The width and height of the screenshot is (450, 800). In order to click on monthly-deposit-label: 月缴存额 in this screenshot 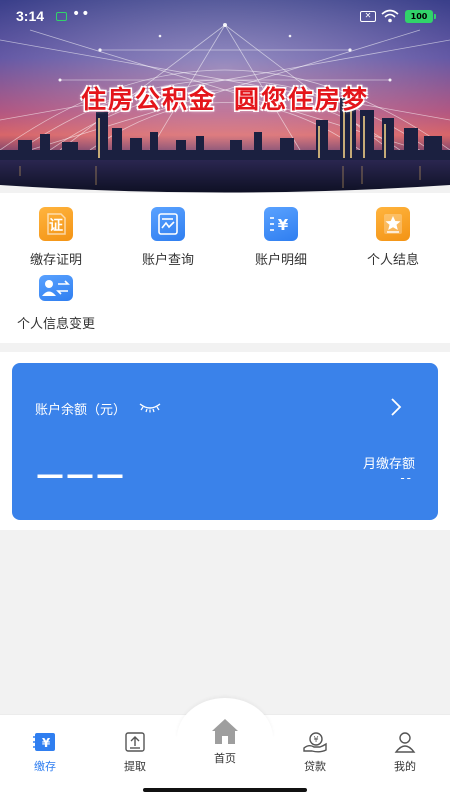, I will do `click(388, 464)`.